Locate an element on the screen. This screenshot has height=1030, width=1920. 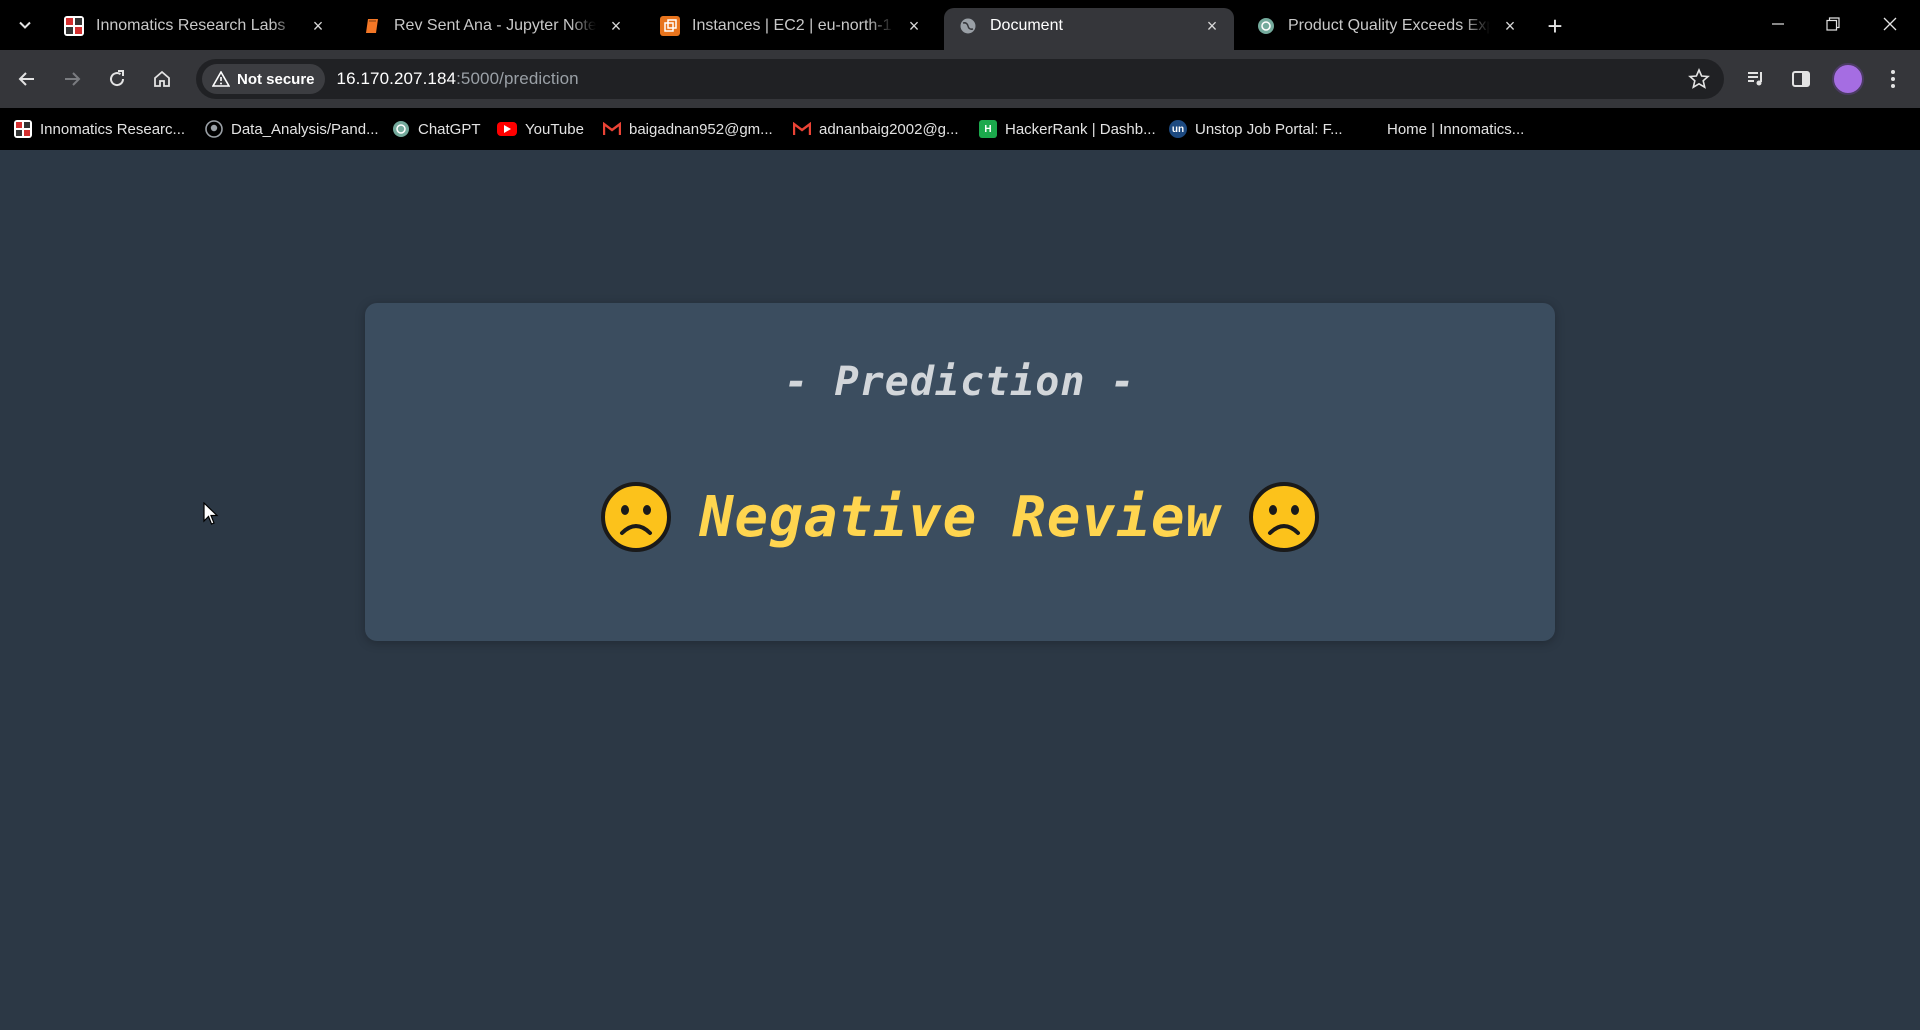
globe-icon is located at coordinates (968, 26).